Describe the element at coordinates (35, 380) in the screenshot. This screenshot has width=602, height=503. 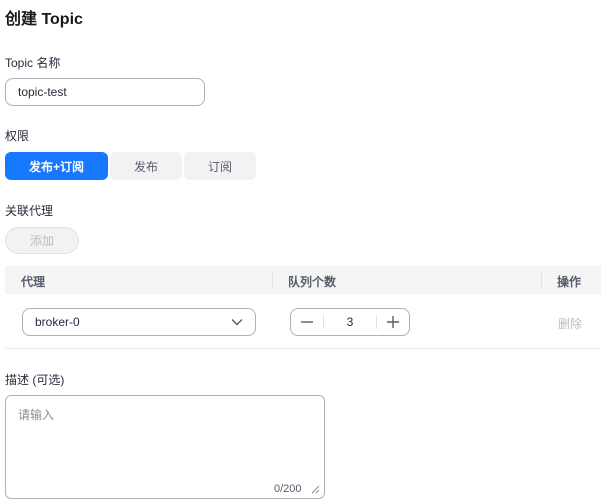
I see `description-label: 描述 (可选)` at that location.